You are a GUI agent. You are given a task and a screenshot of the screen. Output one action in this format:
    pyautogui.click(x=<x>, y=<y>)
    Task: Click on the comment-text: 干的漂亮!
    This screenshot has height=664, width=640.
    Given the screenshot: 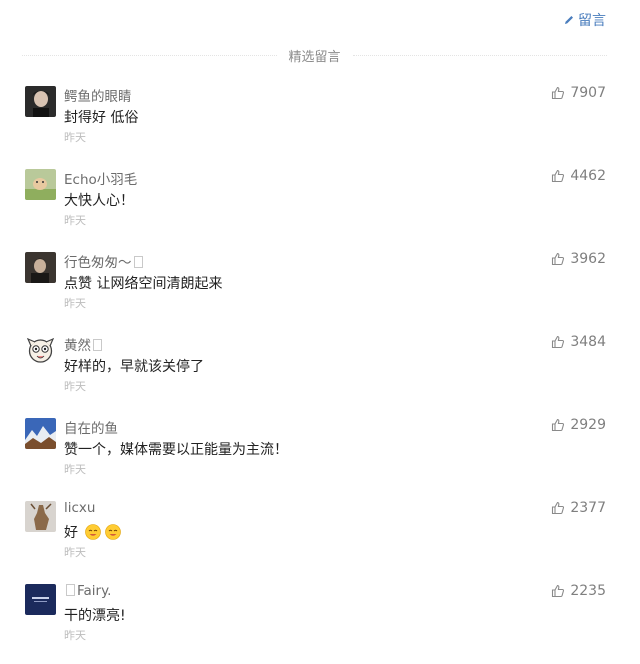 What is the action you would take?
    pyautogui.click(x=95, y=616)
    